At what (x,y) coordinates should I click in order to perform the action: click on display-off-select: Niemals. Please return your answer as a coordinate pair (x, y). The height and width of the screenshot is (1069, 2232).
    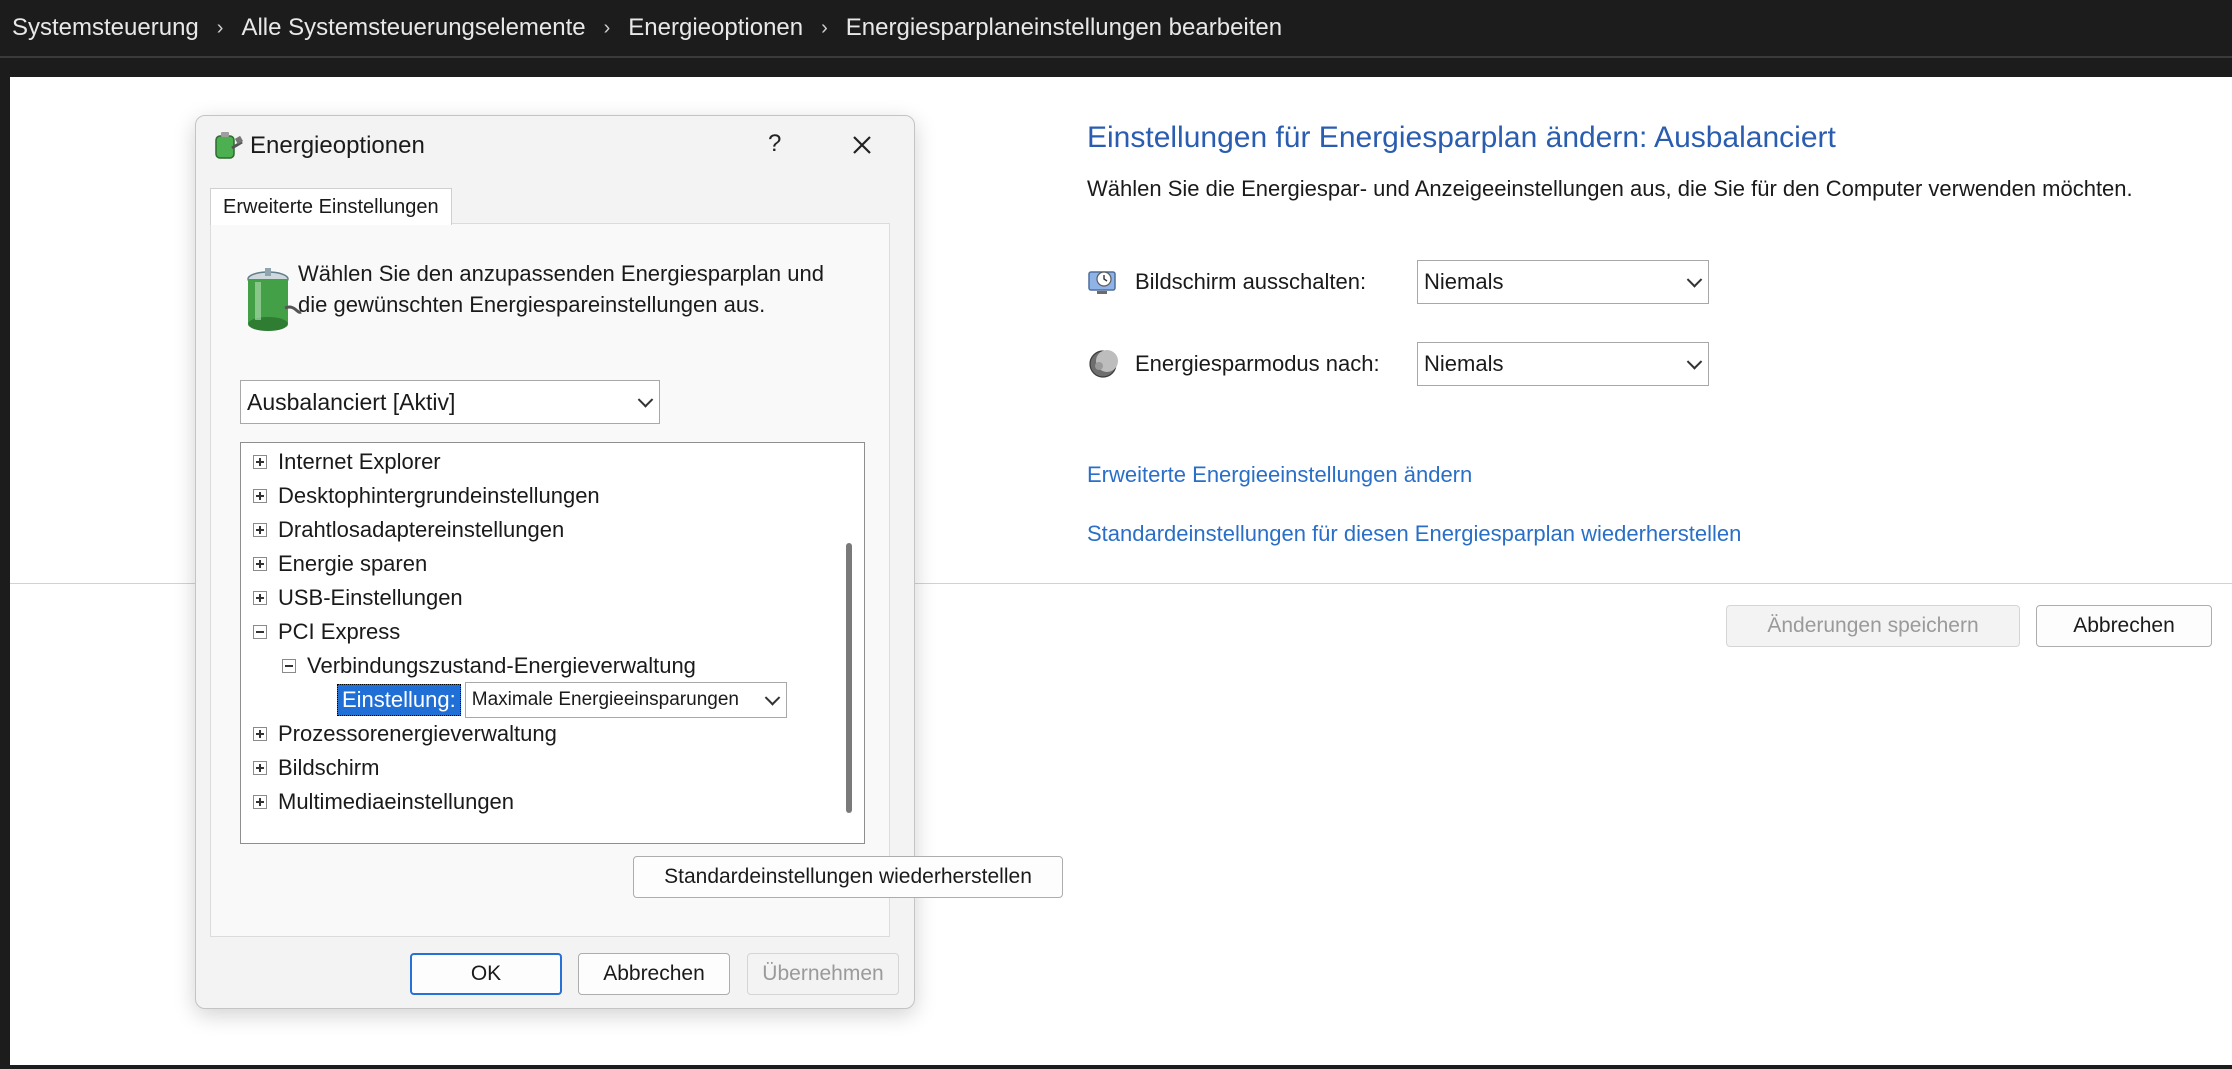
    Looking at the image, I should click on (1563, 282).